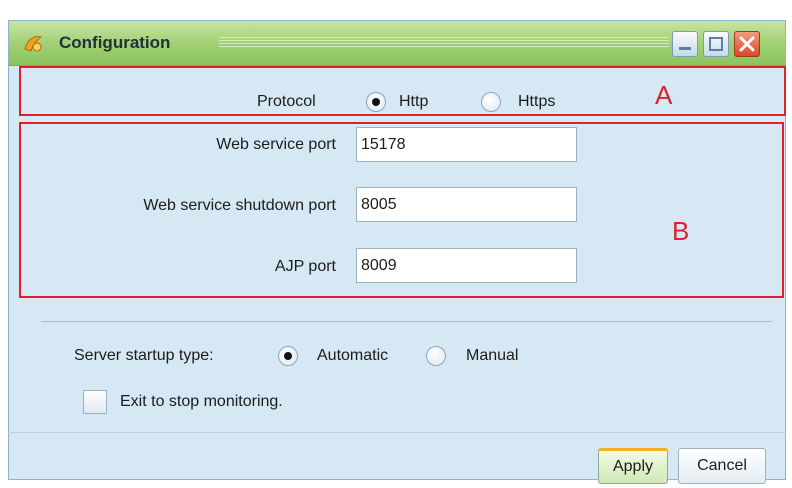 The width and height of the screenshot is (792, 488). I want to click on window-title: Configuration, so click(115, 42).